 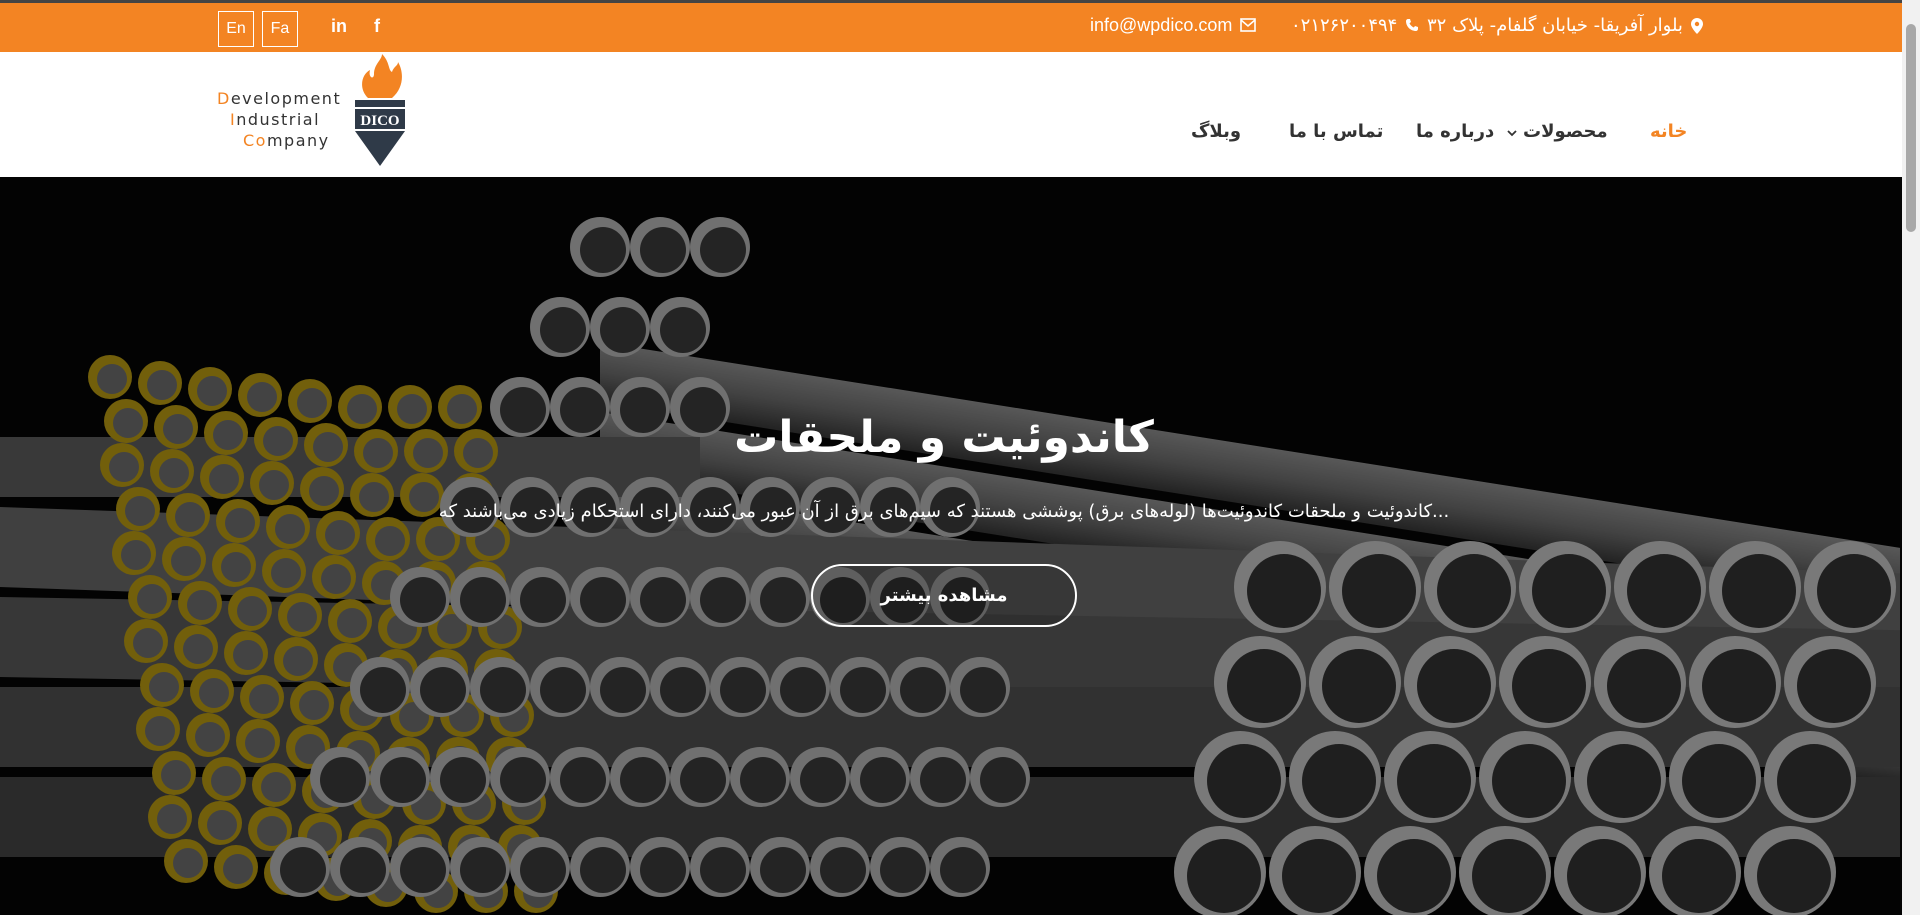 I want to click on nav-home: خانه, so click(x=1668, y=131).